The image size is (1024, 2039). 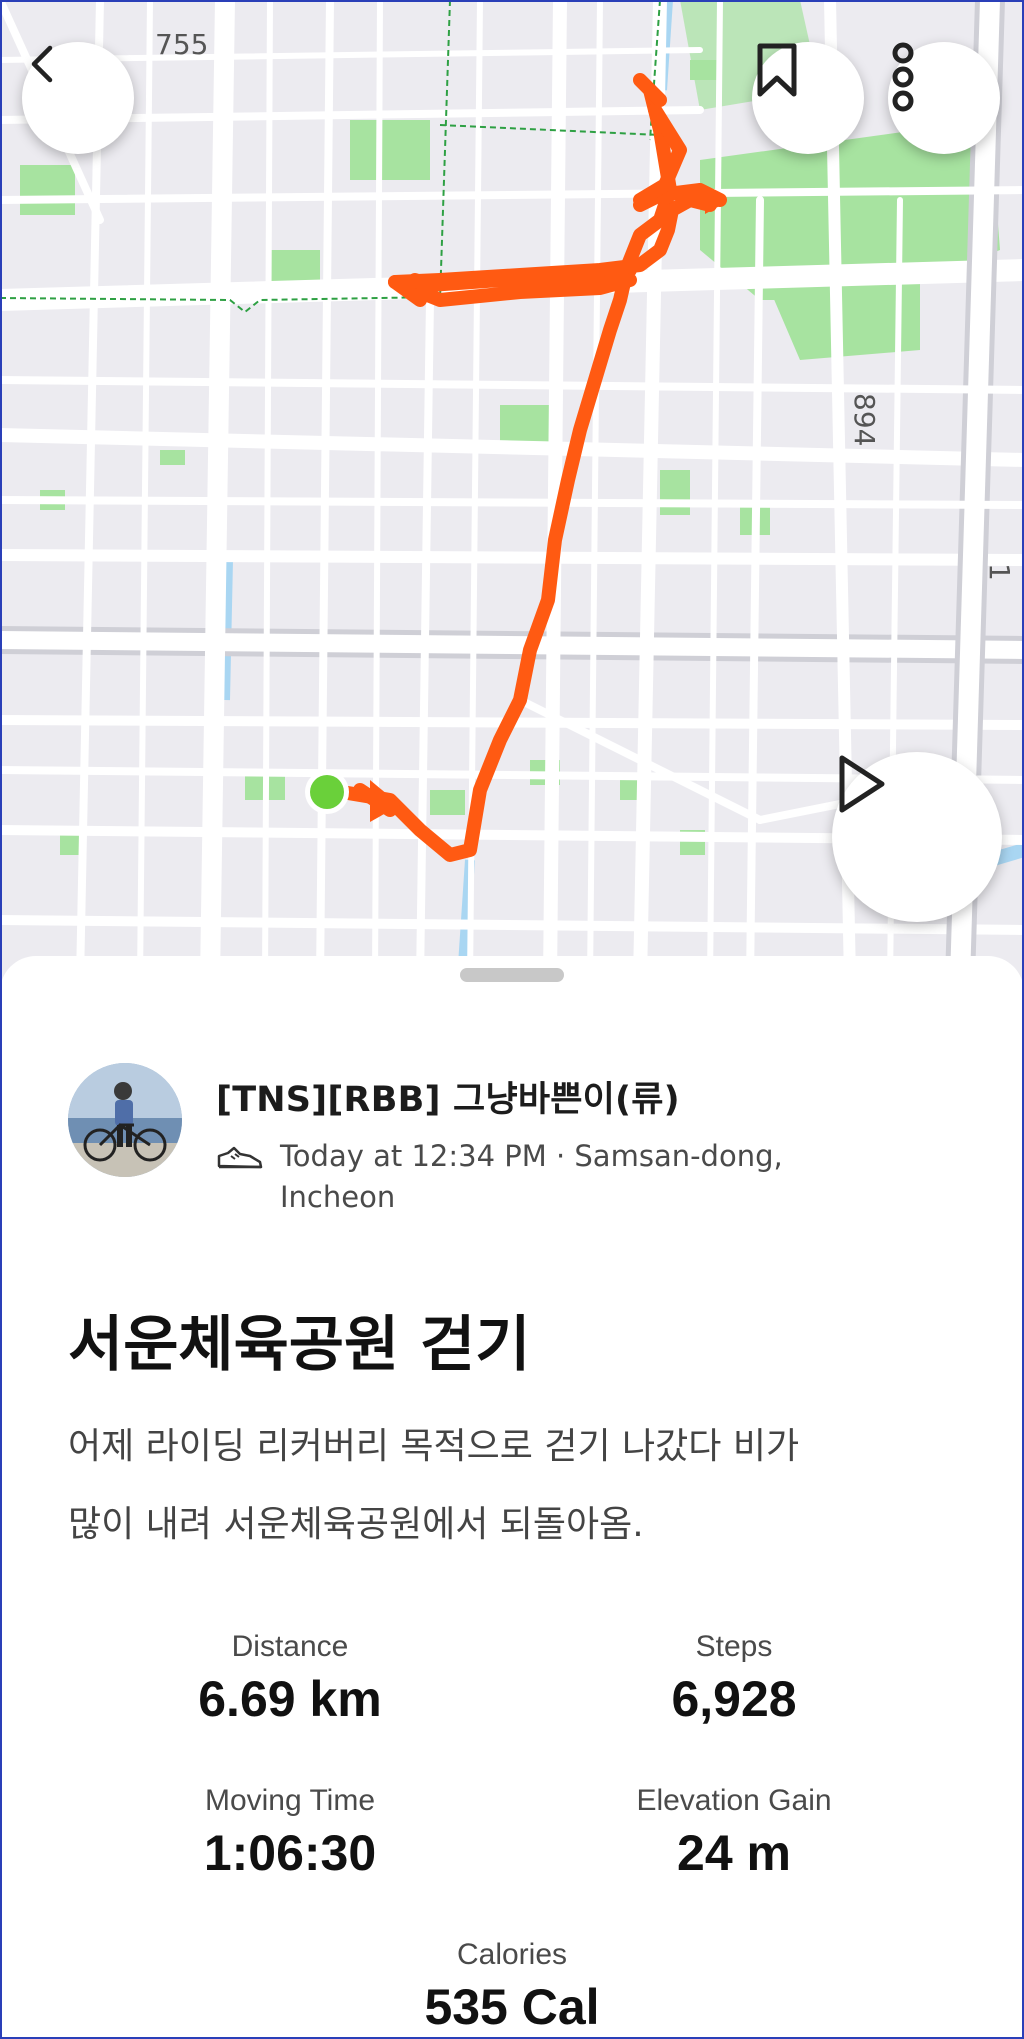 What do you see at coordinates (864, 419) in the screenshot?
I see `road-label-894: 894` at bounding box center [864, 419].